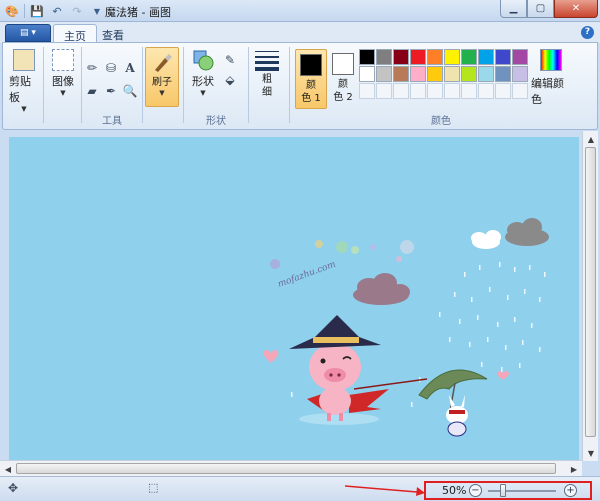 This screenshot has height=501, width=600. I want to click on maximize-button: ▢, so click(540, 9).